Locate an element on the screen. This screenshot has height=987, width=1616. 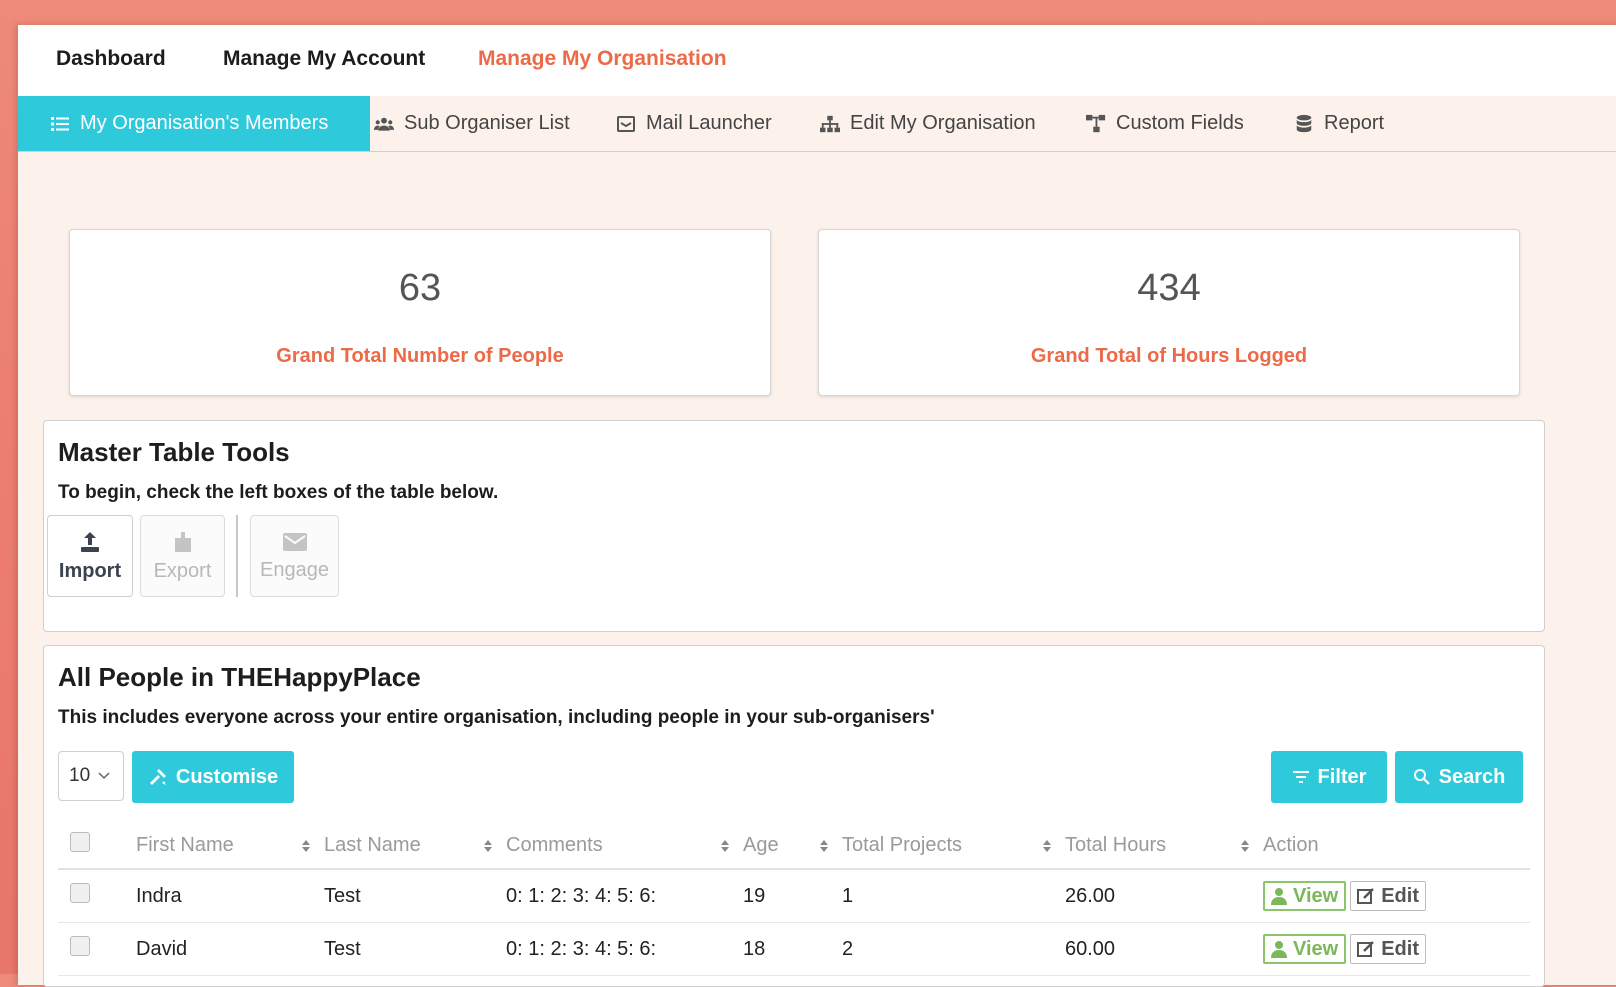
stat-people-value: 63 is located at coordinates (420, 288).